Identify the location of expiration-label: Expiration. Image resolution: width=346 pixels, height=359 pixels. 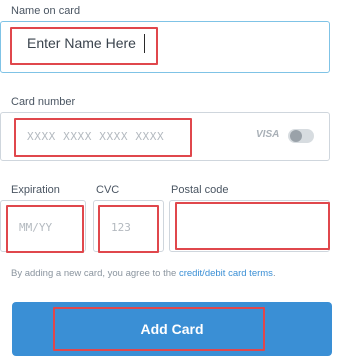
(35, 190).